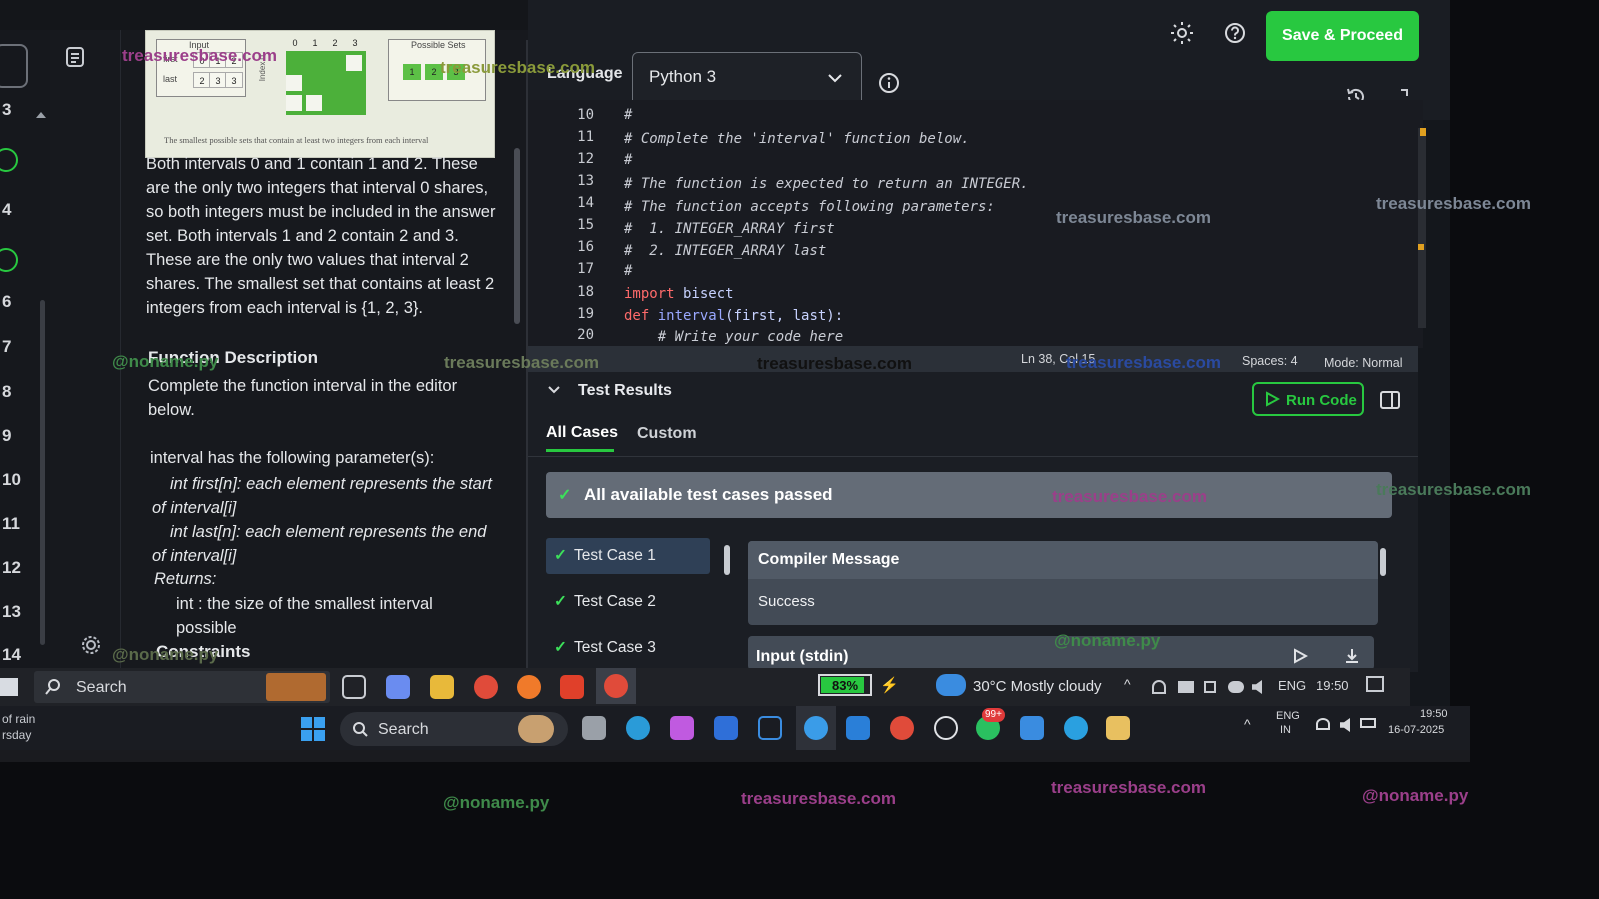 This screenshot has height=899, width=1599. Describe the element at coordinates (729, 229) in the screenshot. I see `code-line: # 1. INTEGER_ARRAY first` at that location.